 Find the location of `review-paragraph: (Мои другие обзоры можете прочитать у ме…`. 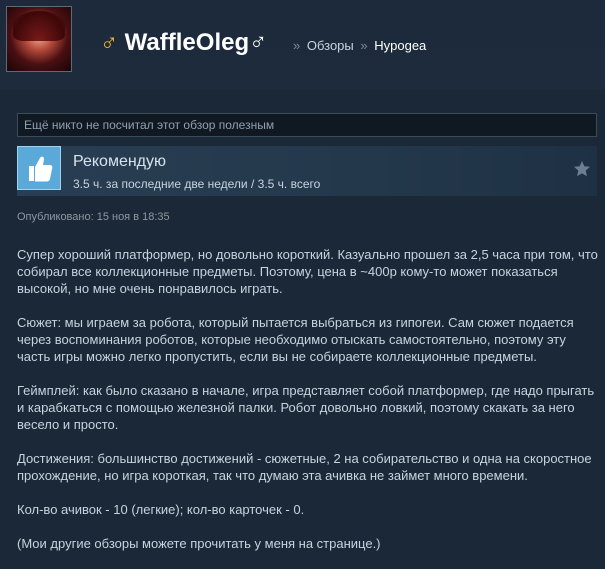

review-paragraph: (Мои другие обзоры можете прочитать у ме… is located at coordinates (199, 543).